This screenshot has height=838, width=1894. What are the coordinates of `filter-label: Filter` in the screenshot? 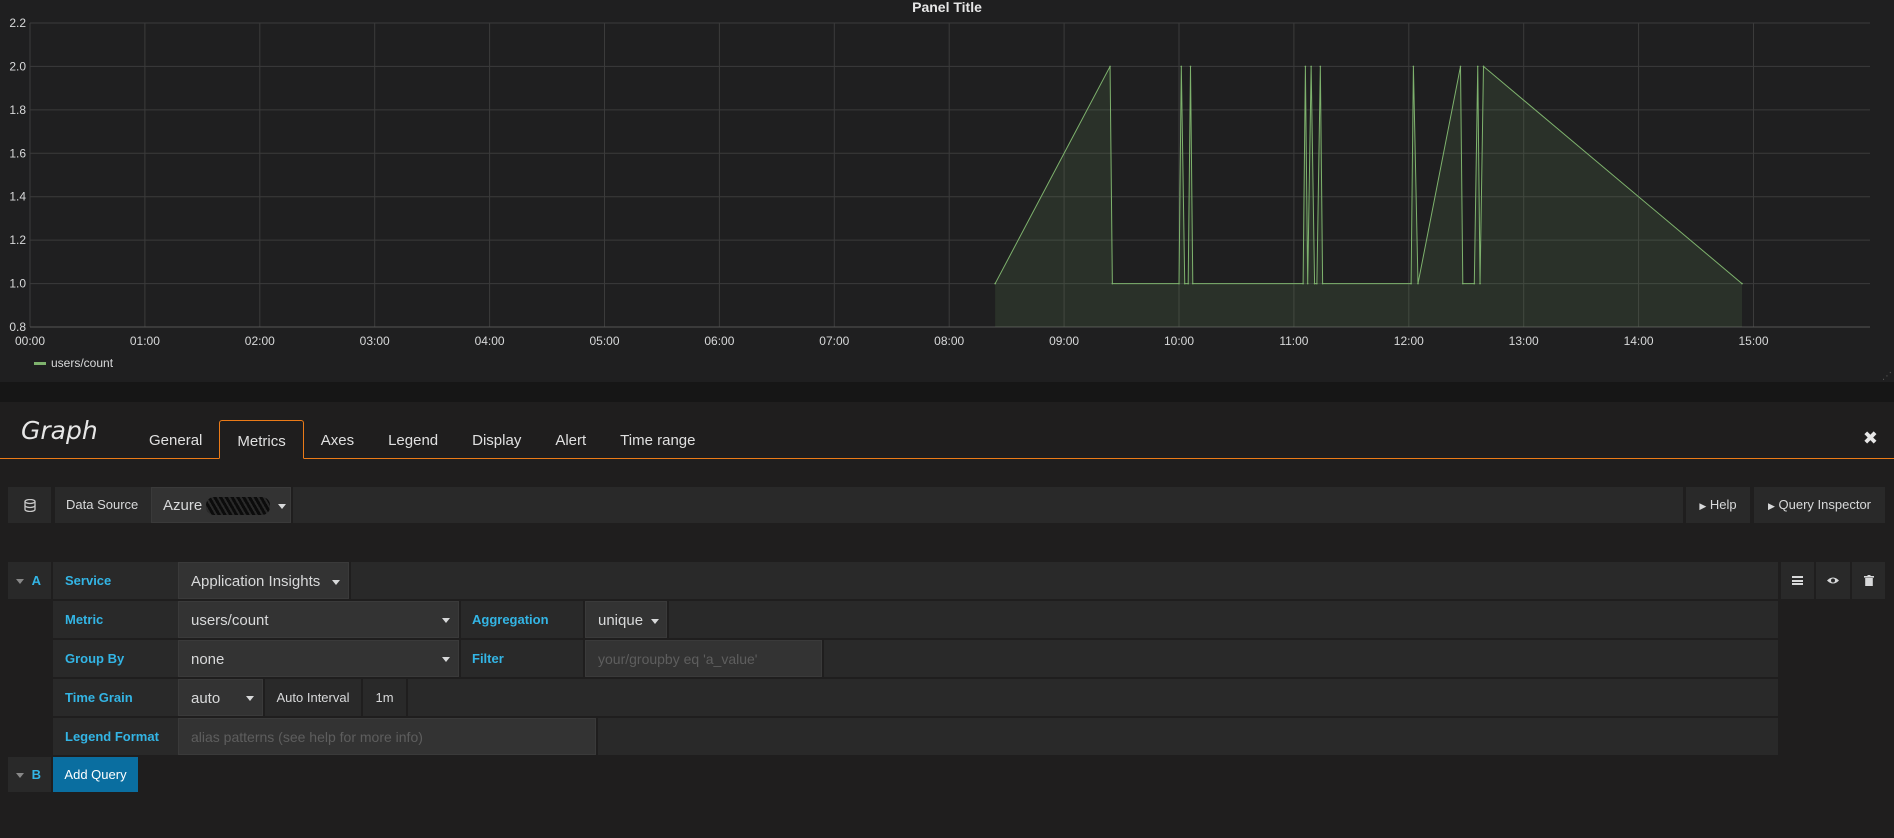 It's located at (488, 658).